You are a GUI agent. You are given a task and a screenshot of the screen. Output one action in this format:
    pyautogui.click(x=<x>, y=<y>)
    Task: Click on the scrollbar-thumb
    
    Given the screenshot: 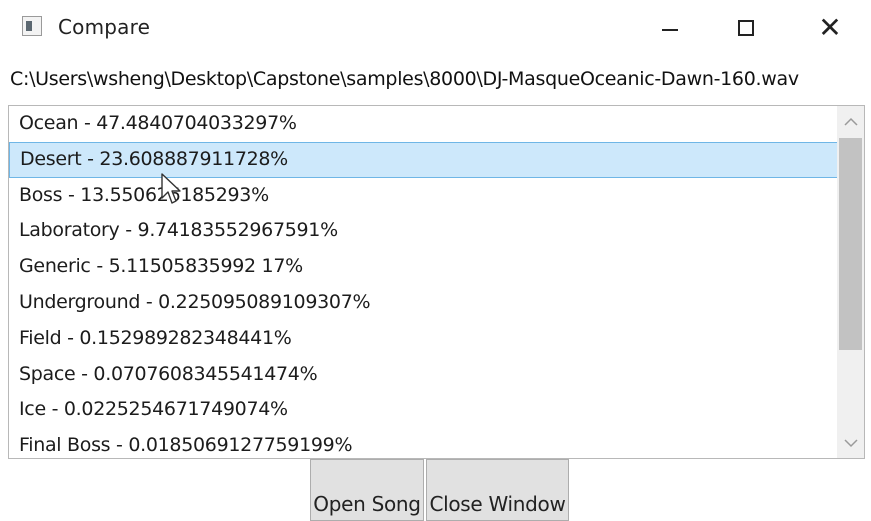 What is the action you would take?
    pyautogui.click(x=850, y=244)
    